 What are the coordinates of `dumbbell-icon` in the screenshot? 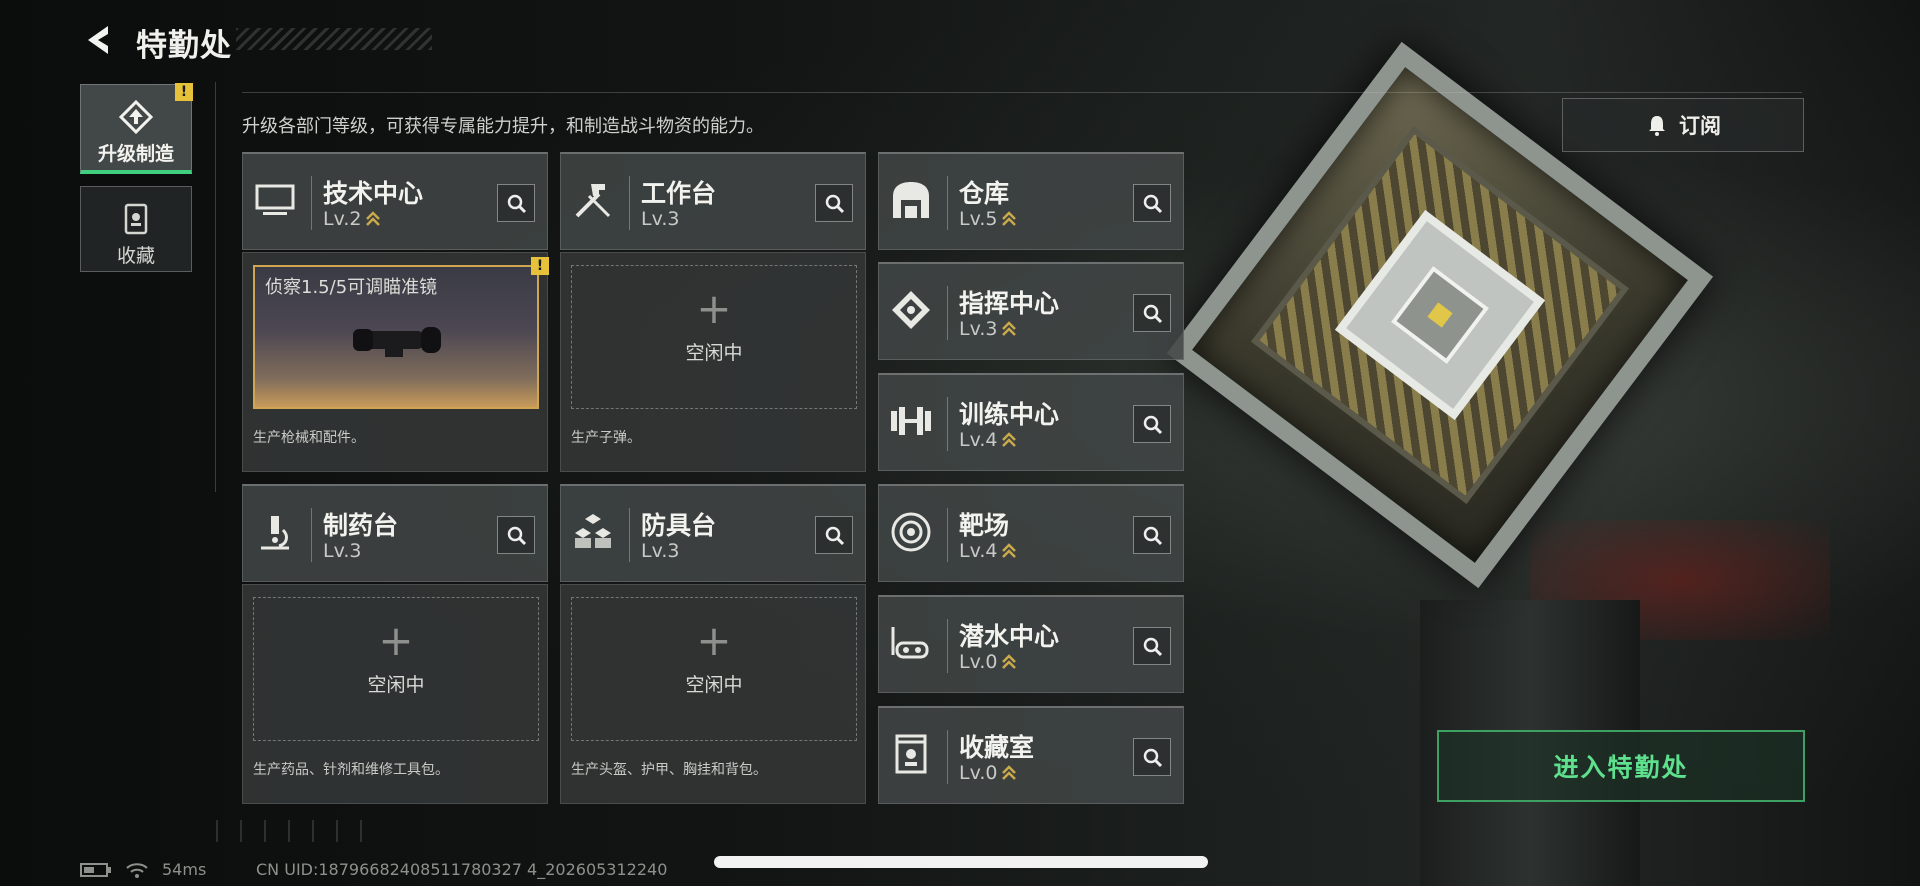 It's located at (911, 421).